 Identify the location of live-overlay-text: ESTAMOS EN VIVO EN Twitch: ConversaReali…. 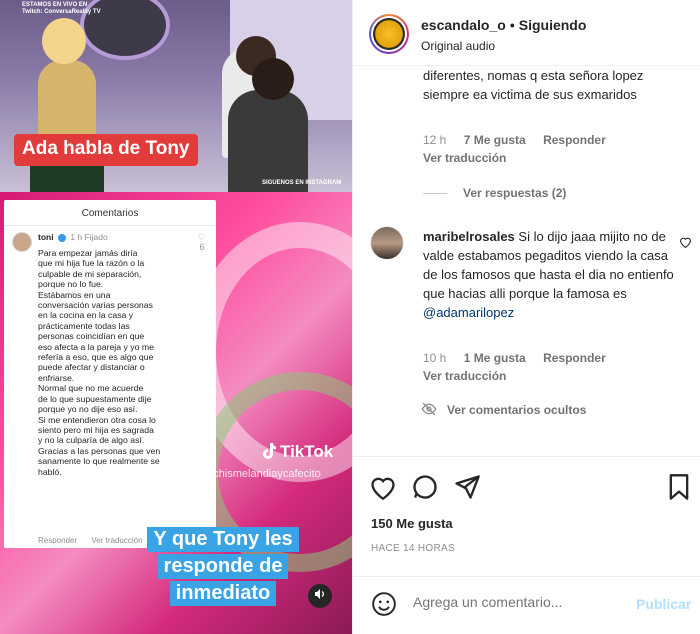
(61, 8).